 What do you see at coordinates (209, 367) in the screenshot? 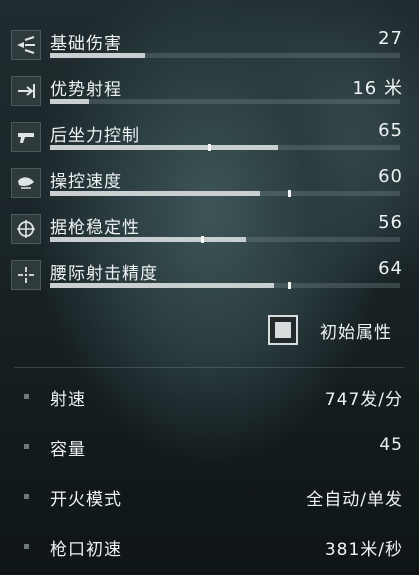
I see `section-divider` at bounding box center [209, 367].